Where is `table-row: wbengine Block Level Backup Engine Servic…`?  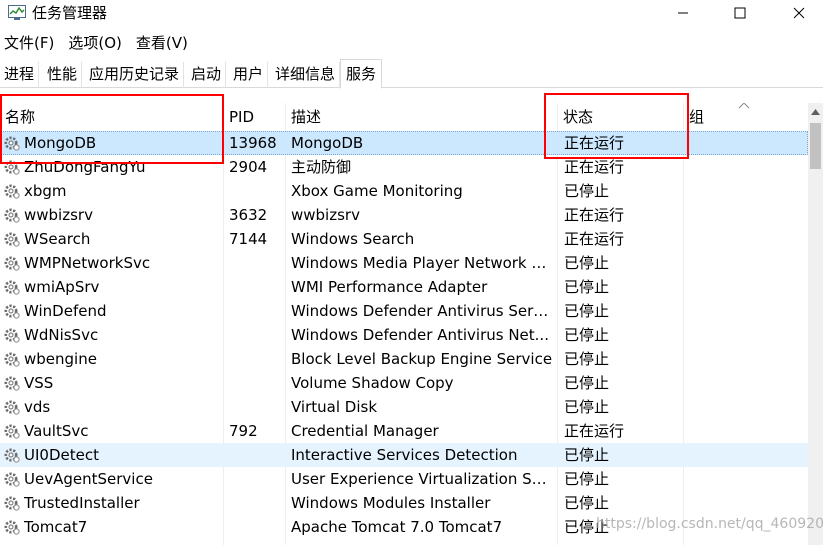
table-row: wbengine Block Level Backup Engine Servic… is located at coordinates (404, 359).